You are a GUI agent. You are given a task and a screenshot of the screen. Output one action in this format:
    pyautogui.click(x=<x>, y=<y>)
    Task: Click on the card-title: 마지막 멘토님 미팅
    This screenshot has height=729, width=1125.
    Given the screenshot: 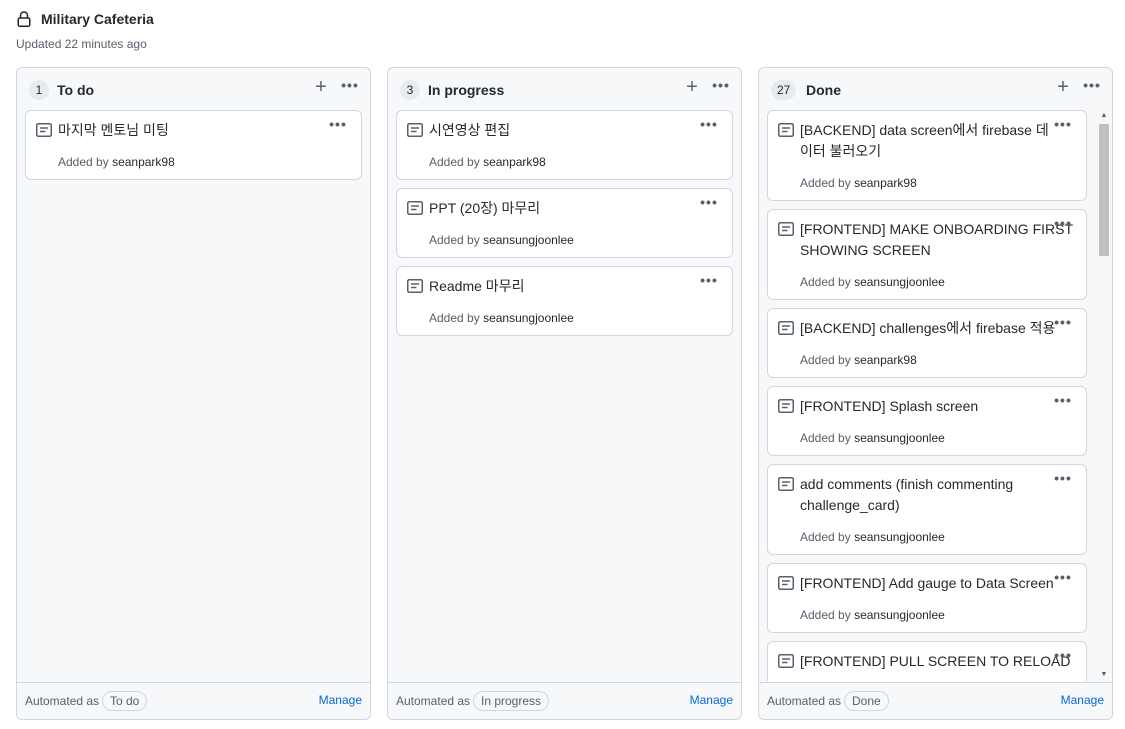 What is the action you would take?
    pyautogui.click(x=113, y=130)
    